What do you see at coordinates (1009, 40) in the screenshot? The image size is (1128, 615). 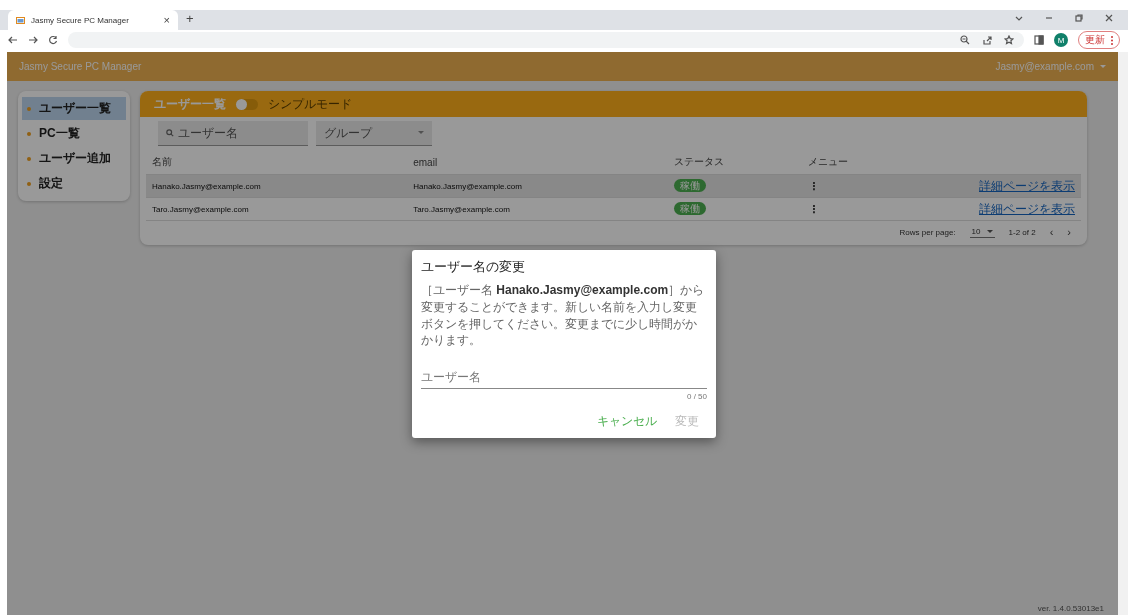 I see `star-icon` at bounding box center [1009, 40].